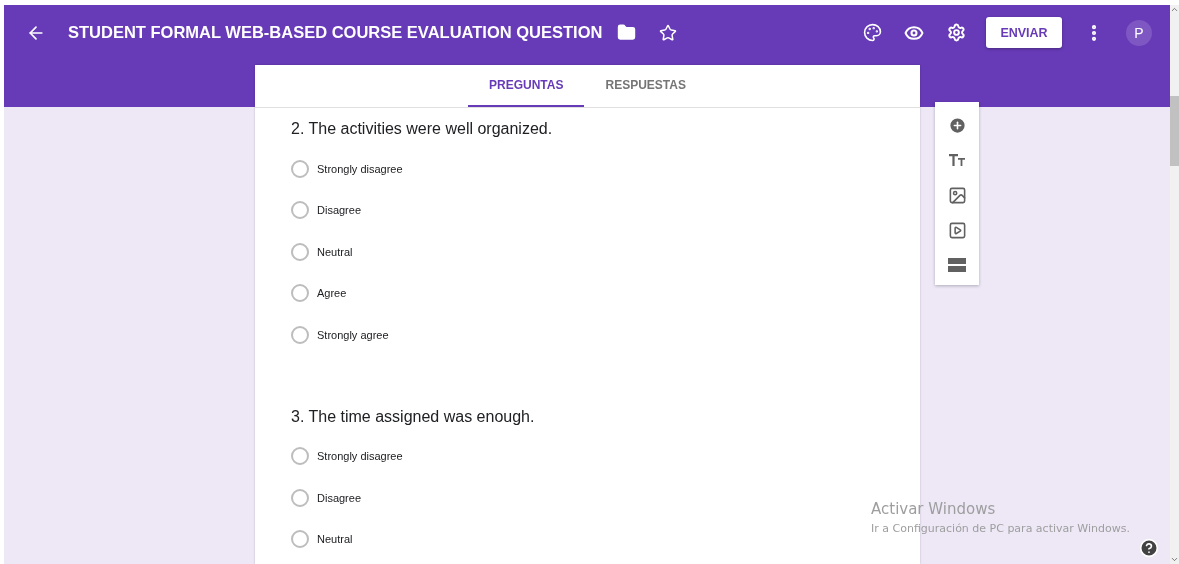  What do you see at coordinates (1000, 528) in the screenshot?
I see `activation-message: Ir a Configuración de PC para activar Windows.` at bounding box center [1000, 528].